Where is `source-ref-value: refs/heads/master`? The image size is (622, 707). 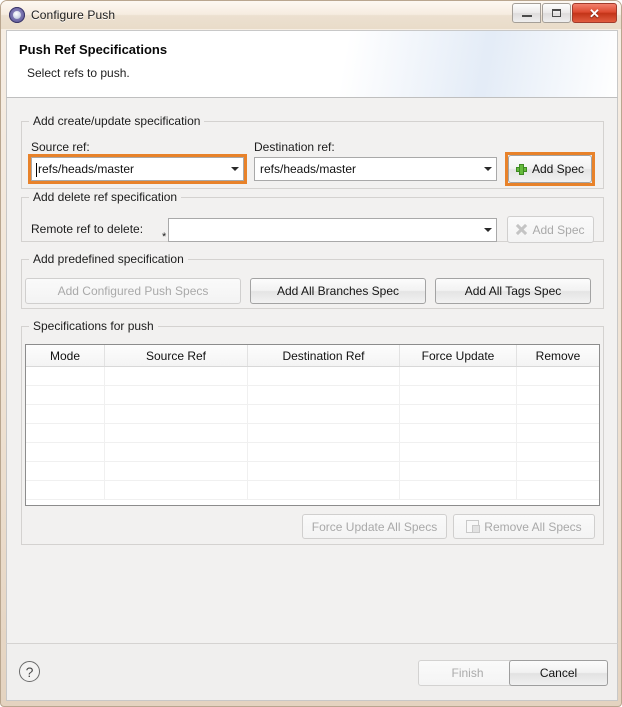 source-ref-value: refs/heads/master is located at coordinates (86, 169).